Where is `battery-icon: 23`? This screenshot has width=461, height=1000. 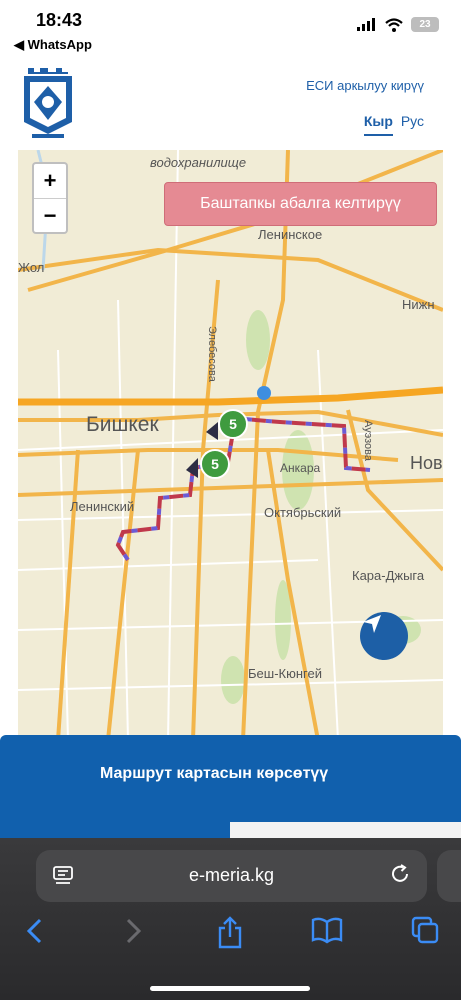 battery-icon: 23 is located at coordinates (425, 24).